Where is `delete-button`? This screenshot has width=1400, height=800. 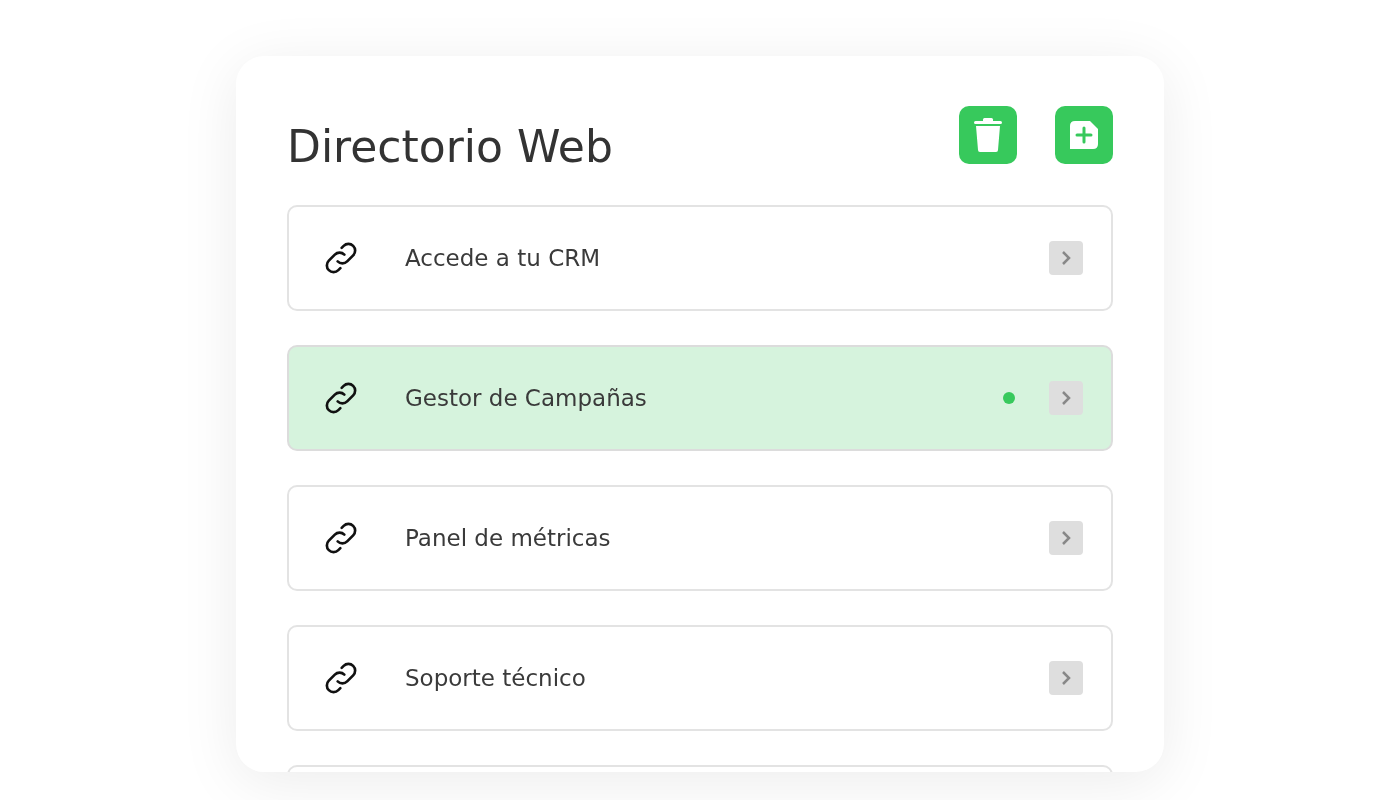 delete-button is located at coordinates (988, 135).